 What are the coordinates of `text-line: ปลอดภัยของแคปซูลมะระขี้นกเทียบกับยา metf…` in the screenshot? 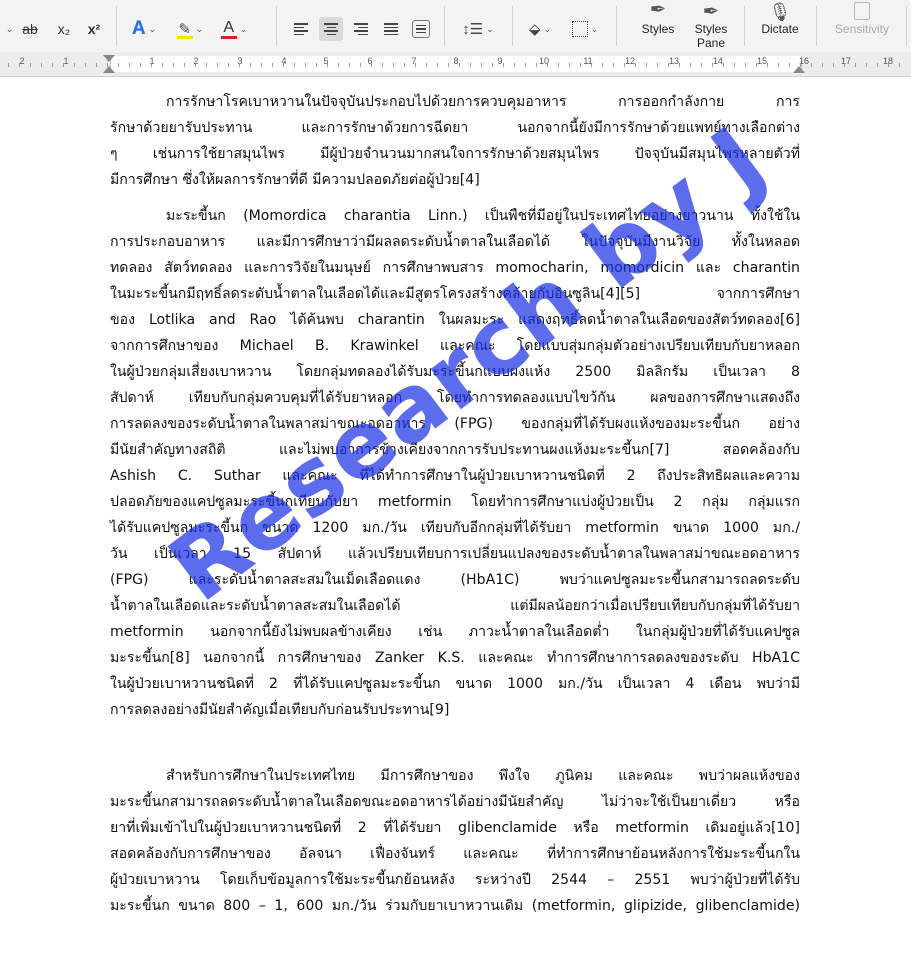 It's located at (455, 502).